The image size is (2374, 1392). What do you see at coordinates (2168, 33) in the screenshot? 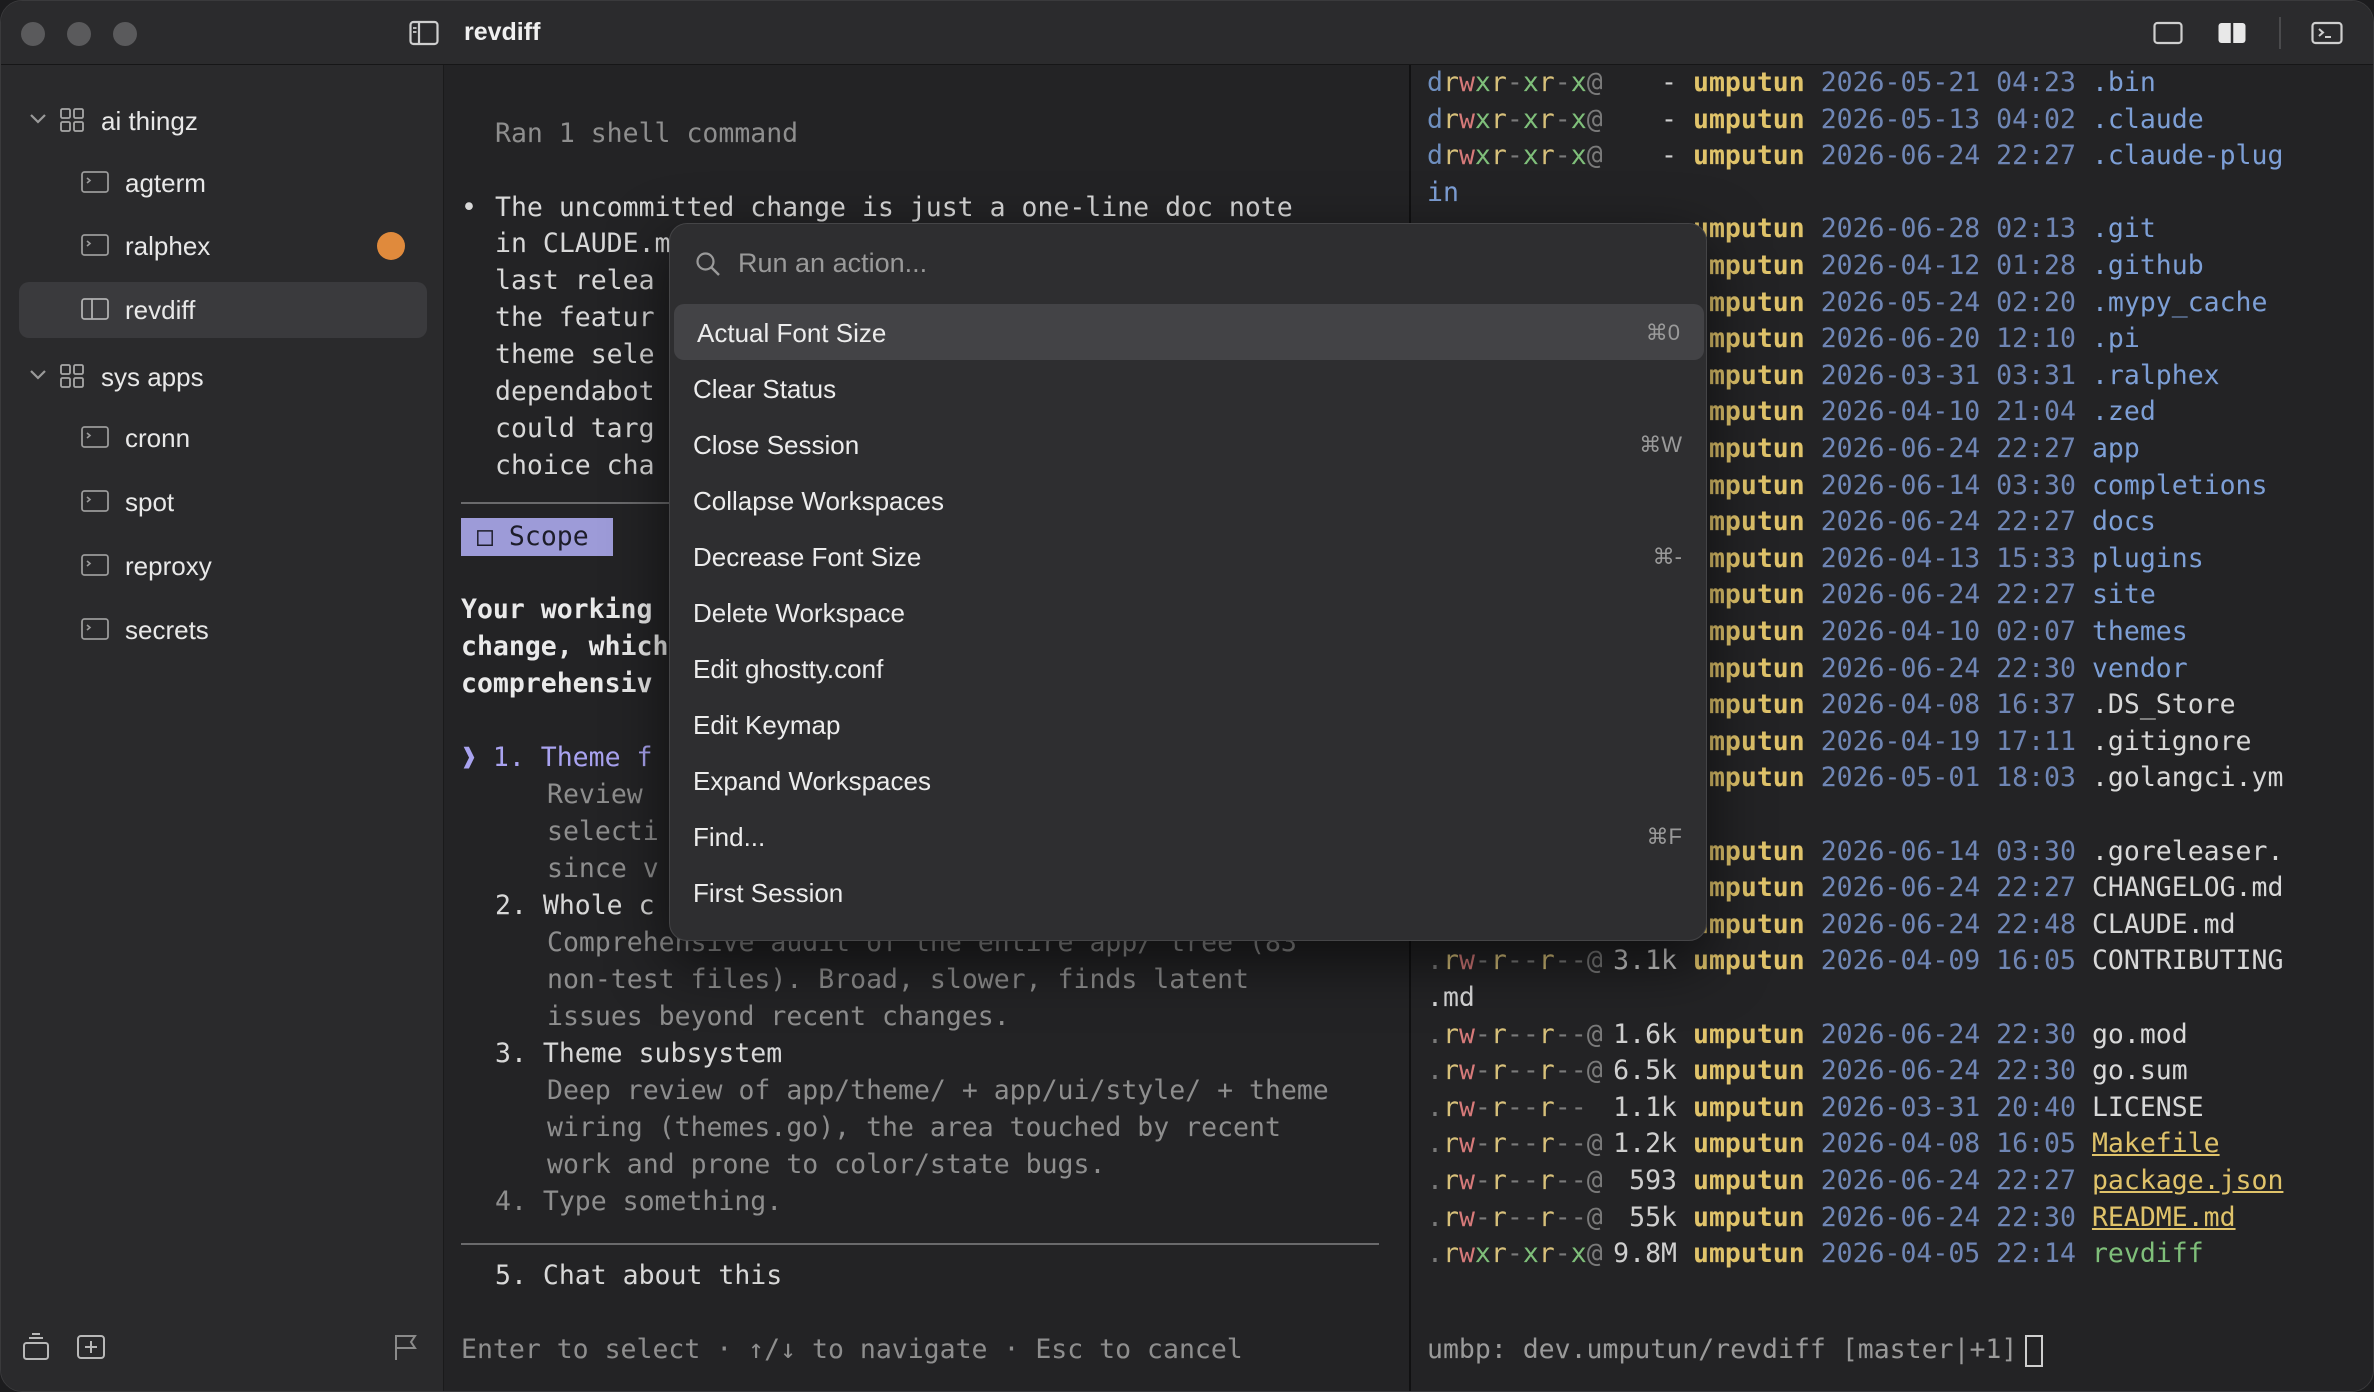
I see `single-pane-icon` at bounding box center [2168, 33].